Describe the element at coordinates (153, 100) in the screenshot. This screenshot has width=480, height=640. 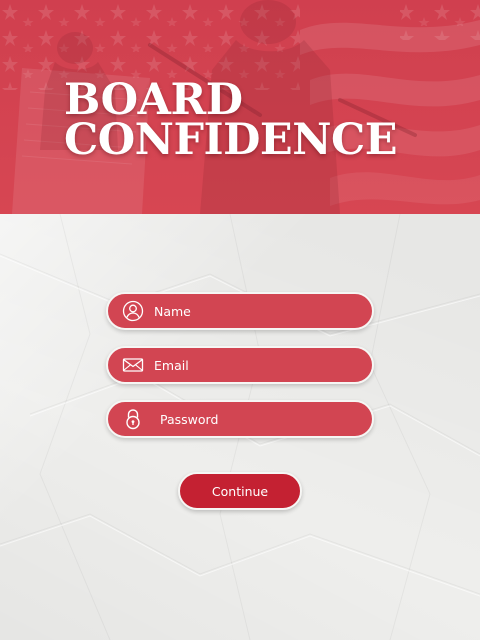
I see `title-line-1: BOARD` at that location.